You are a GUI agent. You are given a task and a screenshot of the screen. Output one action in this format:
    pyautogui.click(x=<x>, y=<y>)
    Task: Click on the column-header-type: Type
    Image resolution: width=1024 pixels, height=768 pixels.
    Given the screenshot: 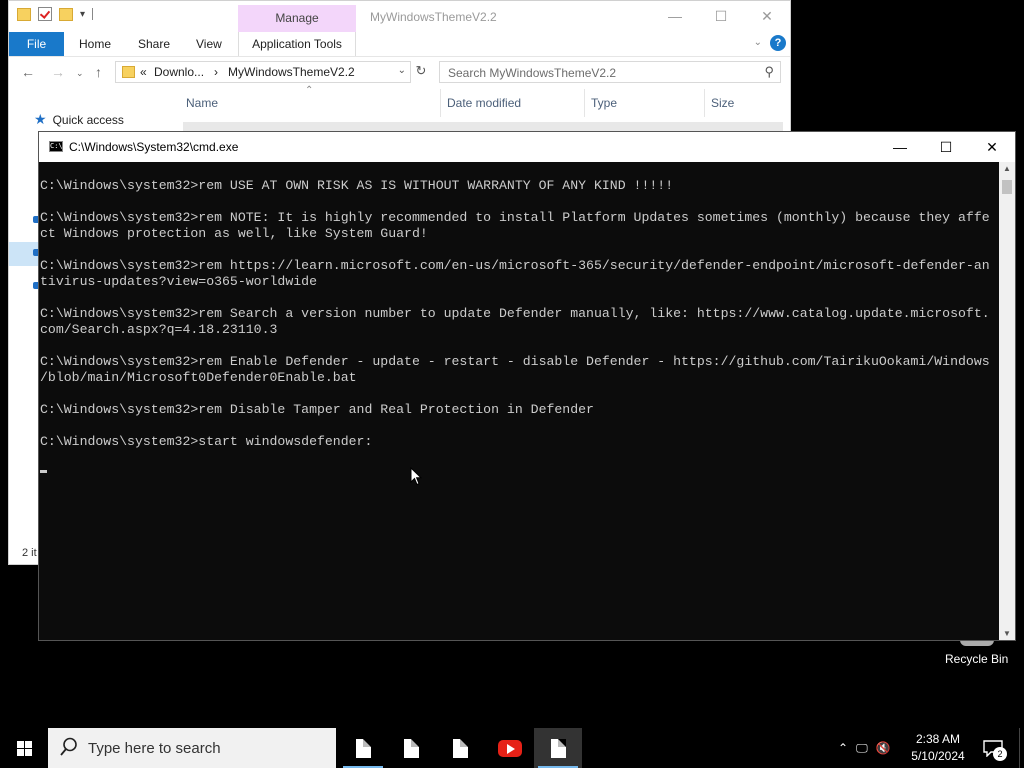 What is the action you would take?
    pyautogui.click(x=604, y=103)
    